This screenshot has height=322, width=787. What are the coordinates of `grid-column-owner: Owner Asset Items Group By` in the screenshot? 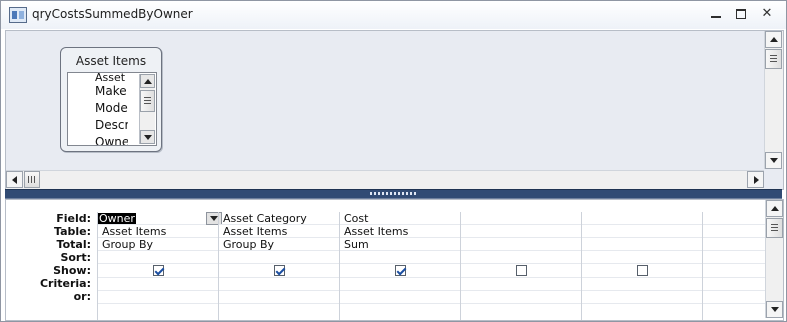 It's located at (159, 266).